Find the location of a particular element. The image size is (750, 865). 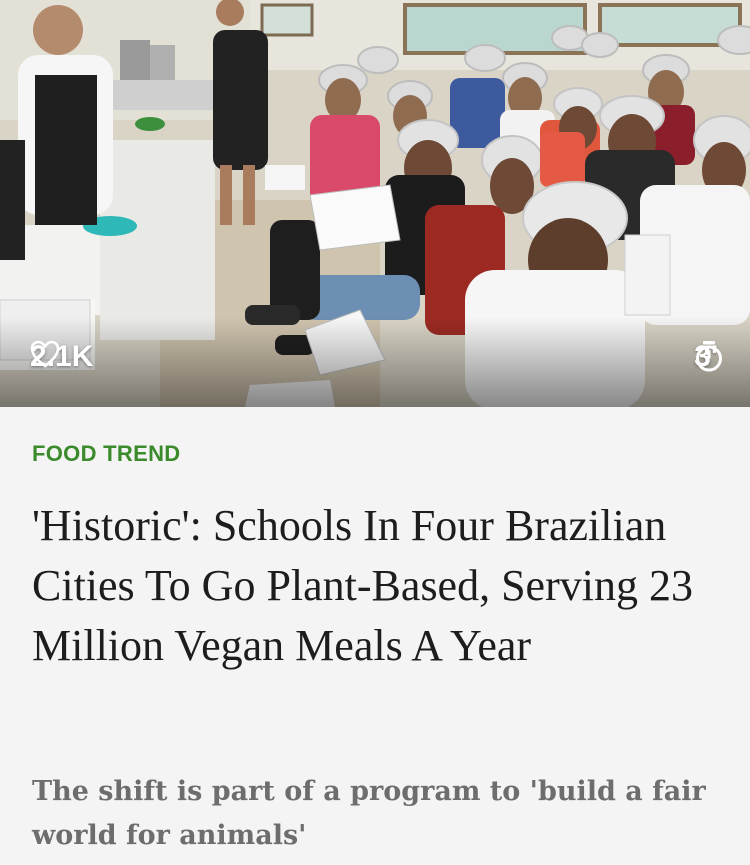

hero-gradient-overlay is located at coordinates (375, 362).